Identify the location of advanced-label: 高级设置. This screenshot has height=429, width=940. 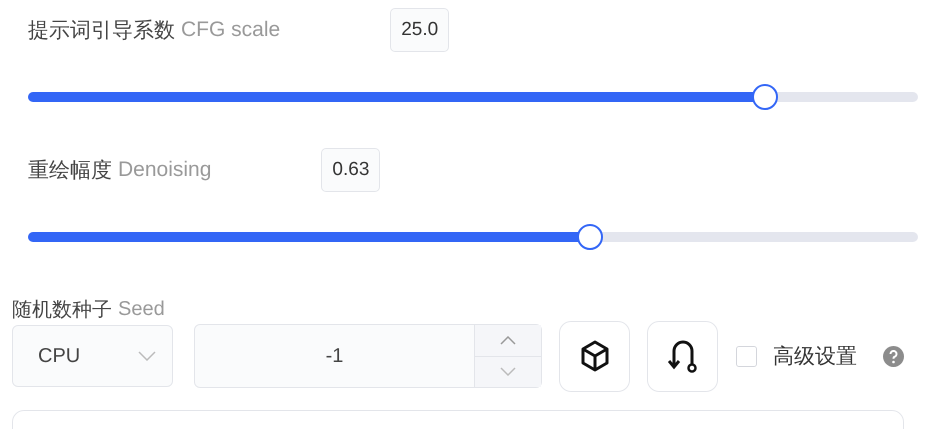
(815, 357).